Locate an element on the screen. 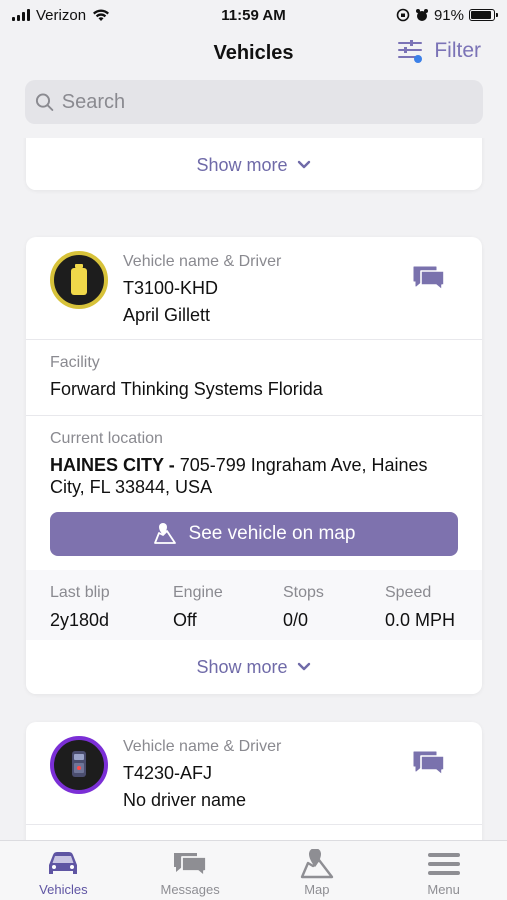  tab-bar: Vehicles Messages Map Menu is located at coordinates (253, 870).